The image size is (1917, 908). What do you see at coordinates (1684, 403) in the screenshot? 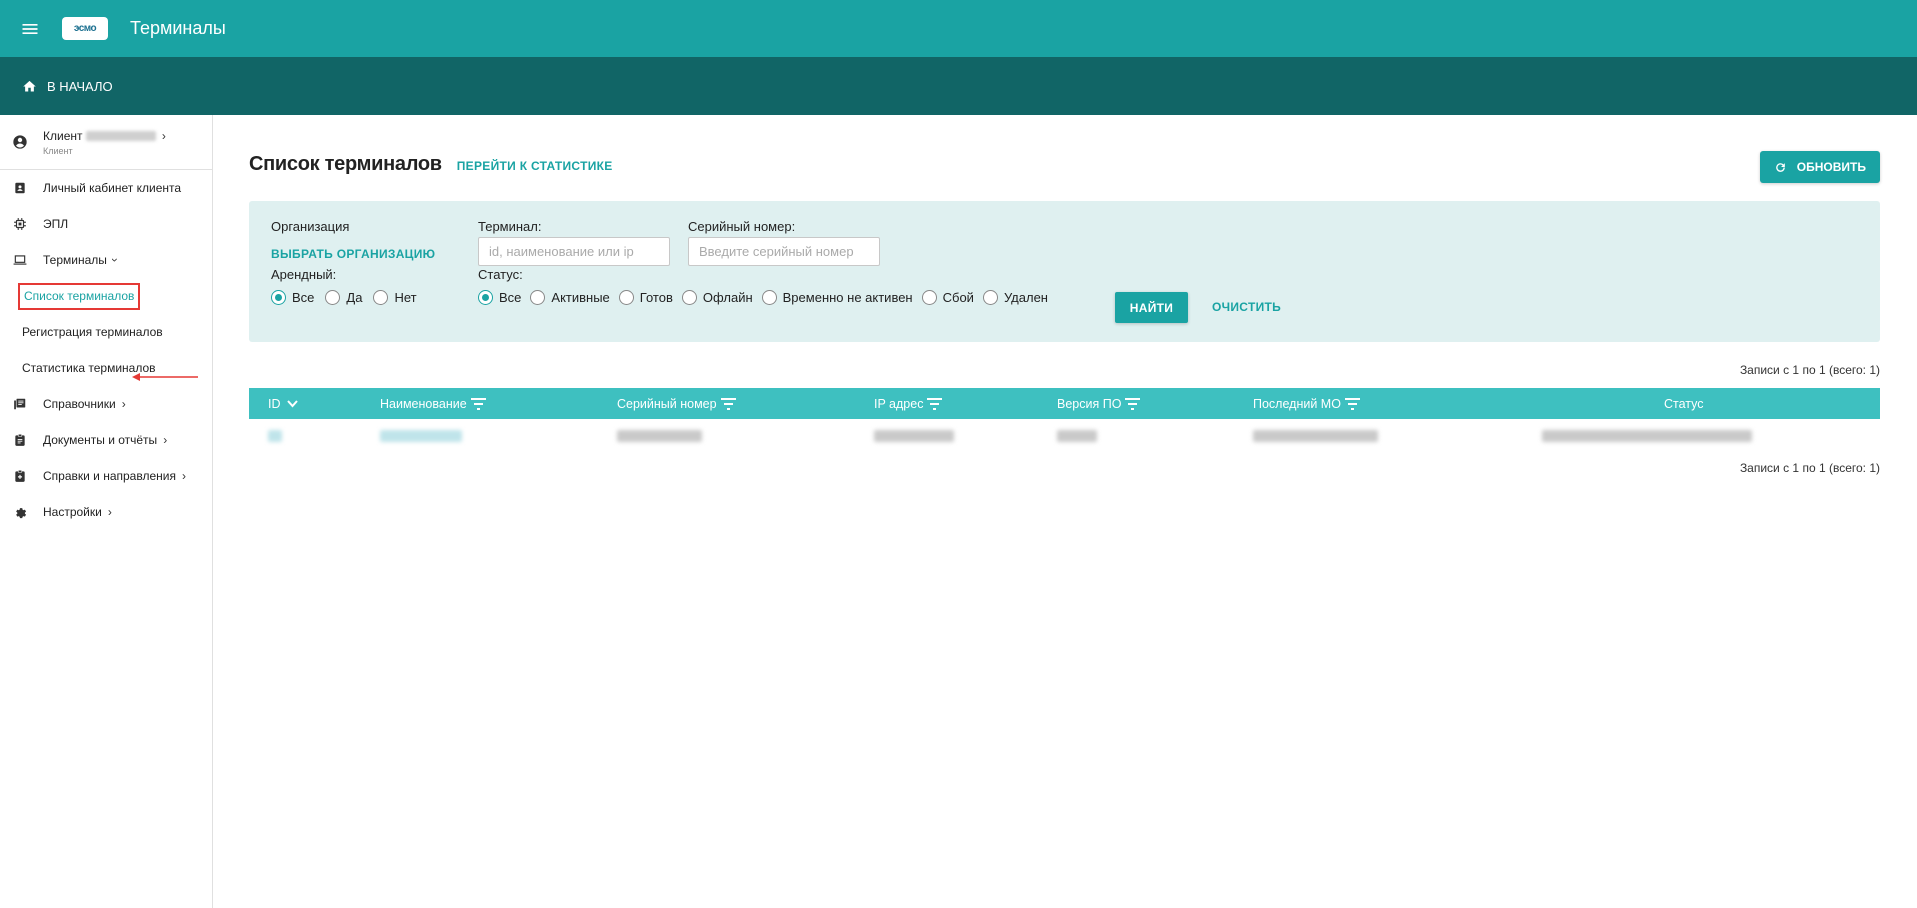
I see `column-header-status: Статус` at bounding box center [1684, 403].